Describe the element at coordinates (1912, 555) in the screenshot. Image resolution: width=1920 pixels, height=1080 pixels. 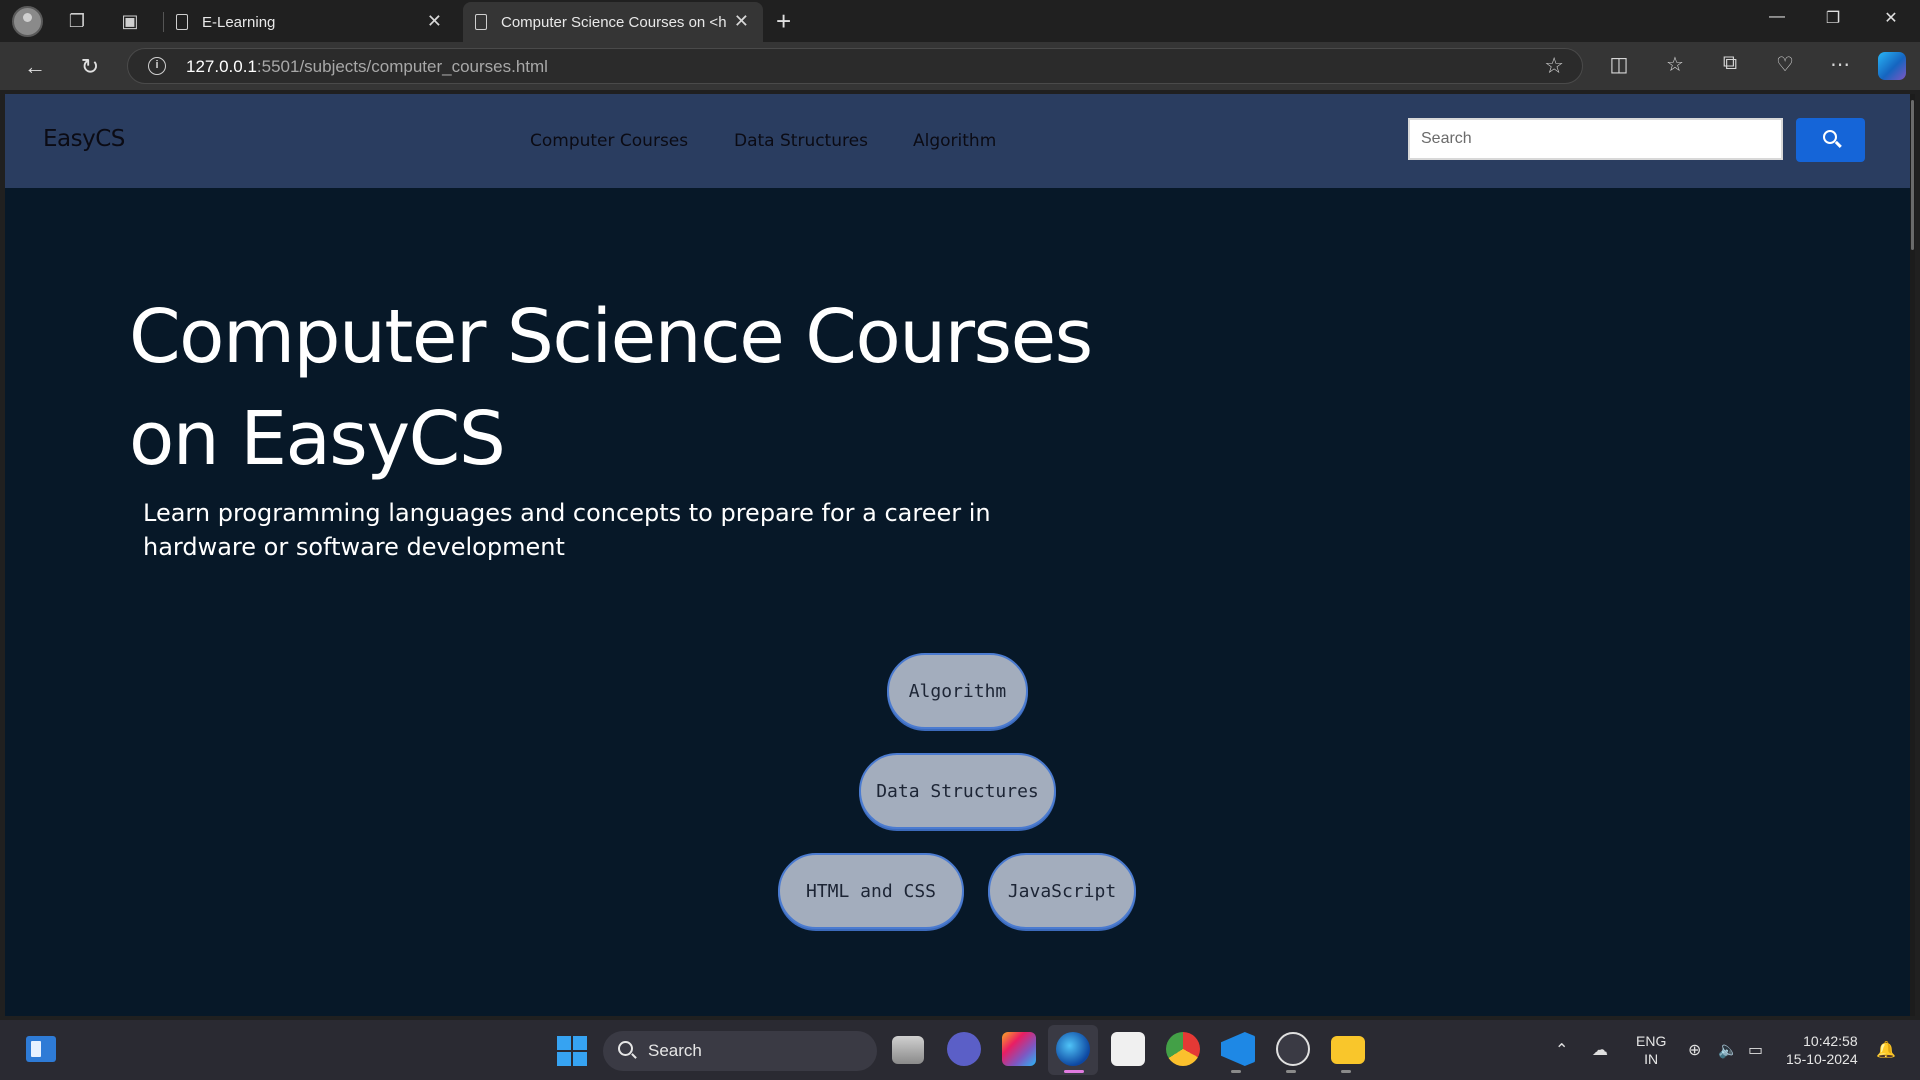
I see `page-scrollbar` at that location.